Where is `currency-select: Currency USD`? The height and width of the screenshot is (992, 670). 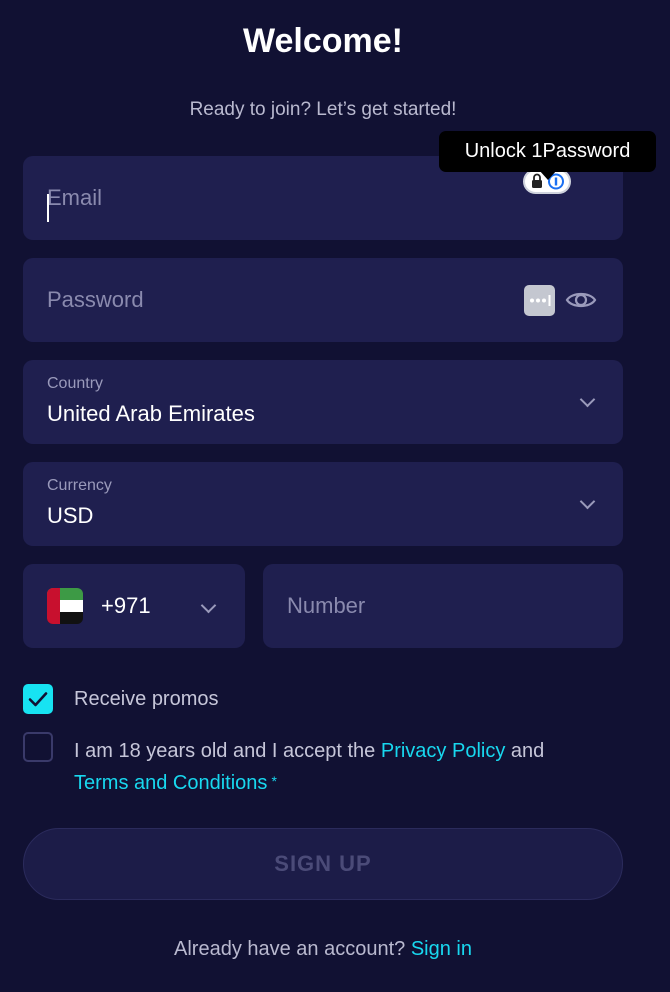
currency-select: Currency USD is located at coordinates (323, 504).